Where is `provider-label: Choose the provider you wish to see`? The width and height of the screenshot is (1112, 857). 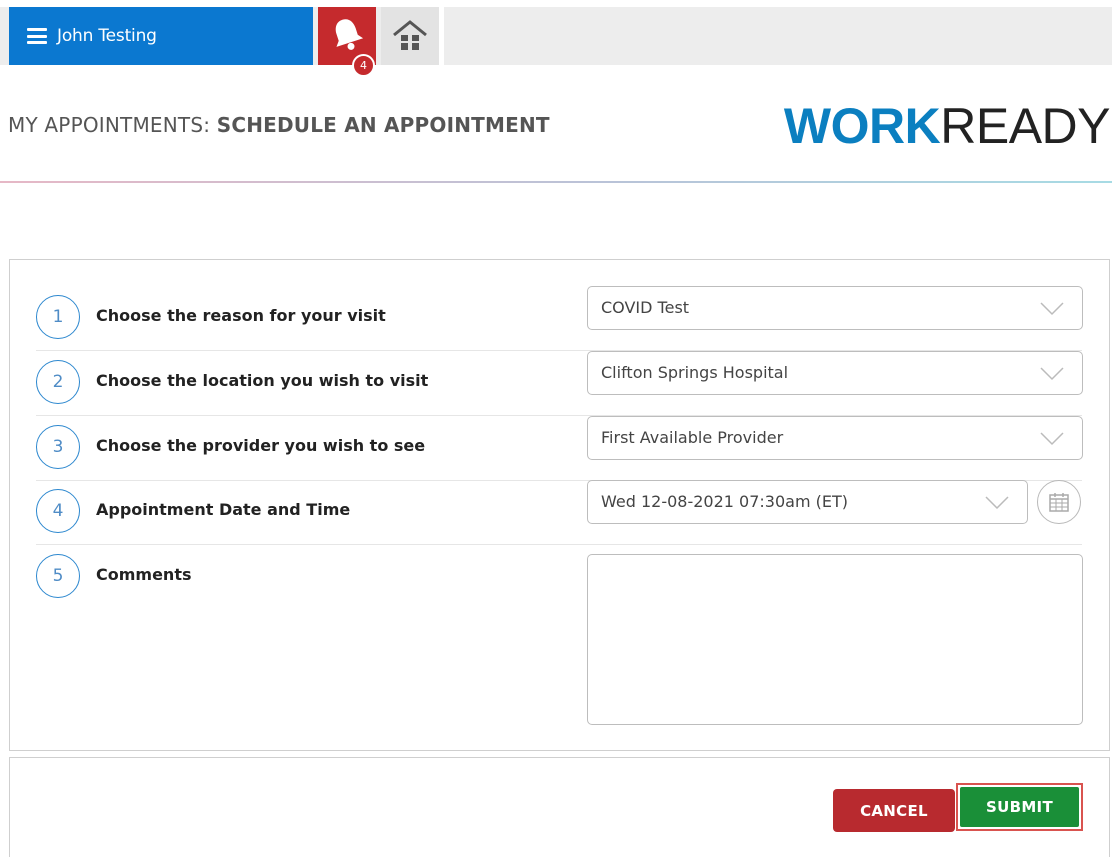 provider-label: Choose the provider you wish to see is located at coordinates (261, 445).